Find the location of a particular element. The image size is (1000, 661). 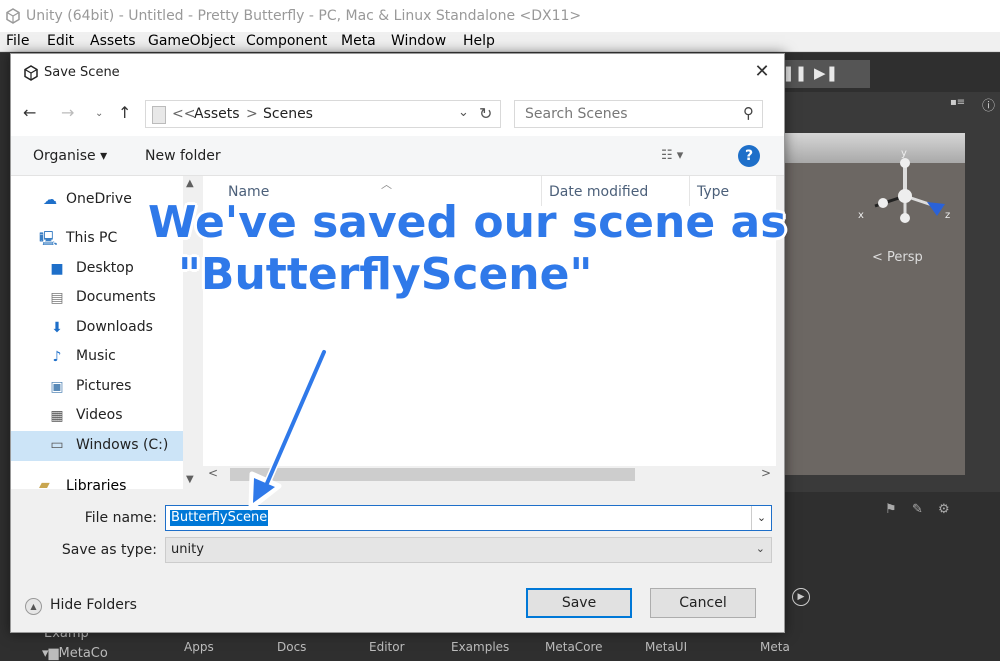

nav-item-label: Music is located at coordinates (96, 356).